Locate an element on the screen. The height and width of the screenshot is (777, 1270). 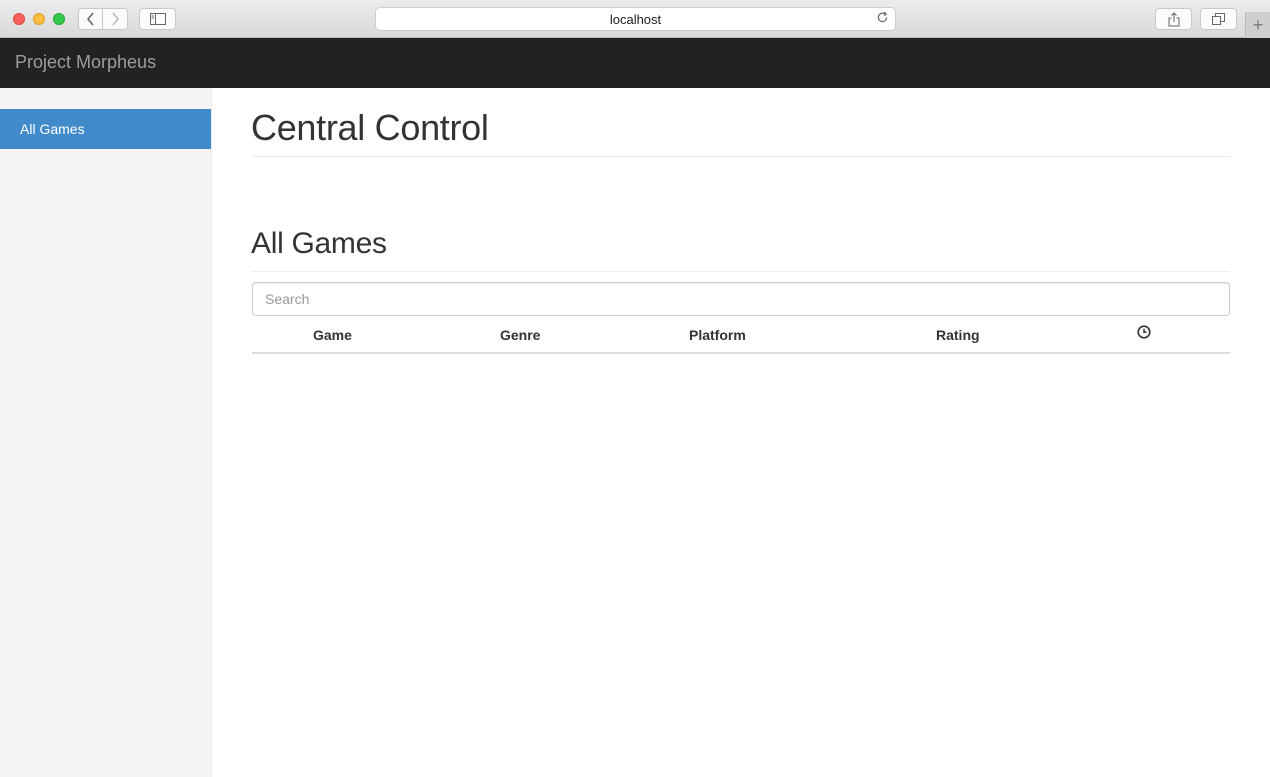
forward-arrow-icon is located at coordinates (116, 19).